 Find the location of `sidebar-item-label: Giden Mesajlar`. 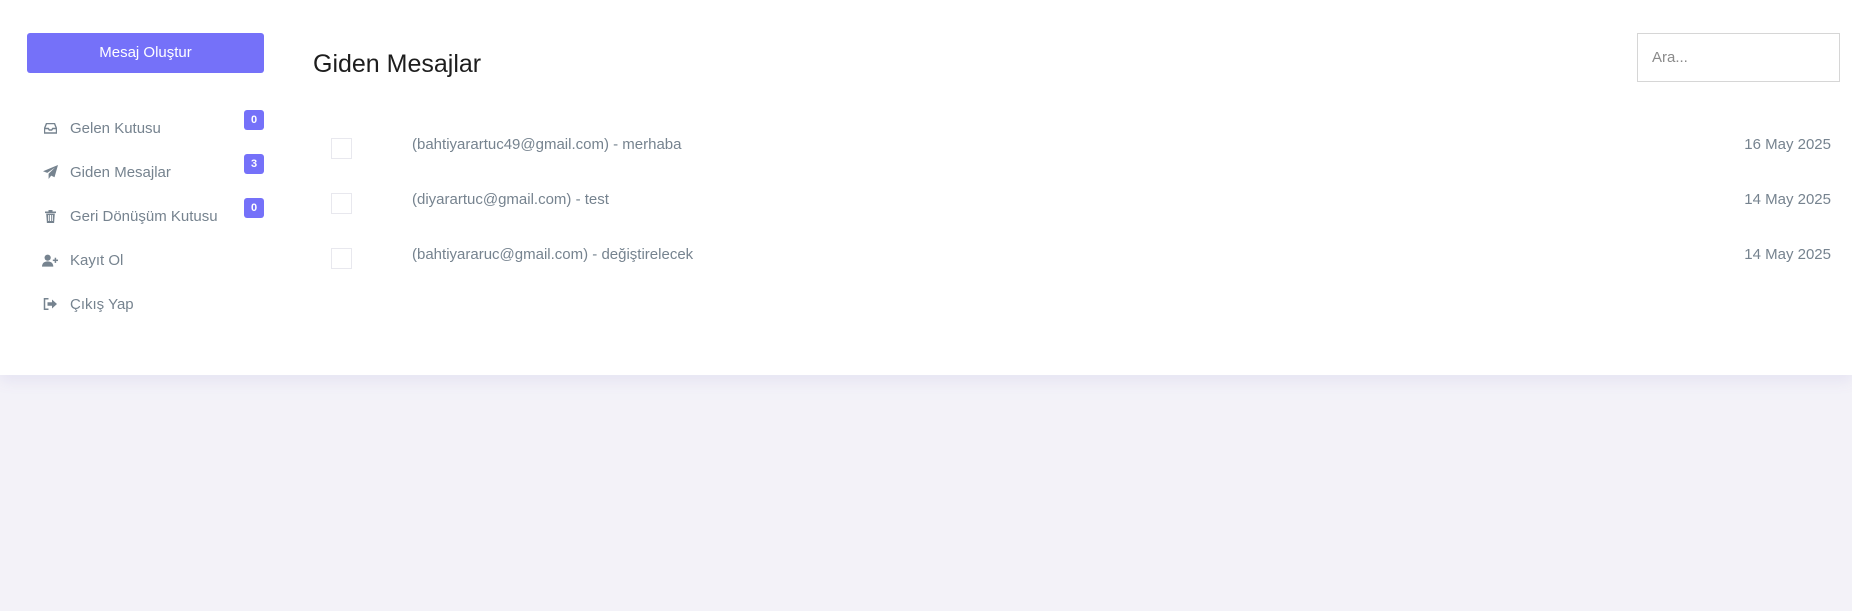

sidebar-item-label: Giden Mesajlar is located at coordinates (120, 172).